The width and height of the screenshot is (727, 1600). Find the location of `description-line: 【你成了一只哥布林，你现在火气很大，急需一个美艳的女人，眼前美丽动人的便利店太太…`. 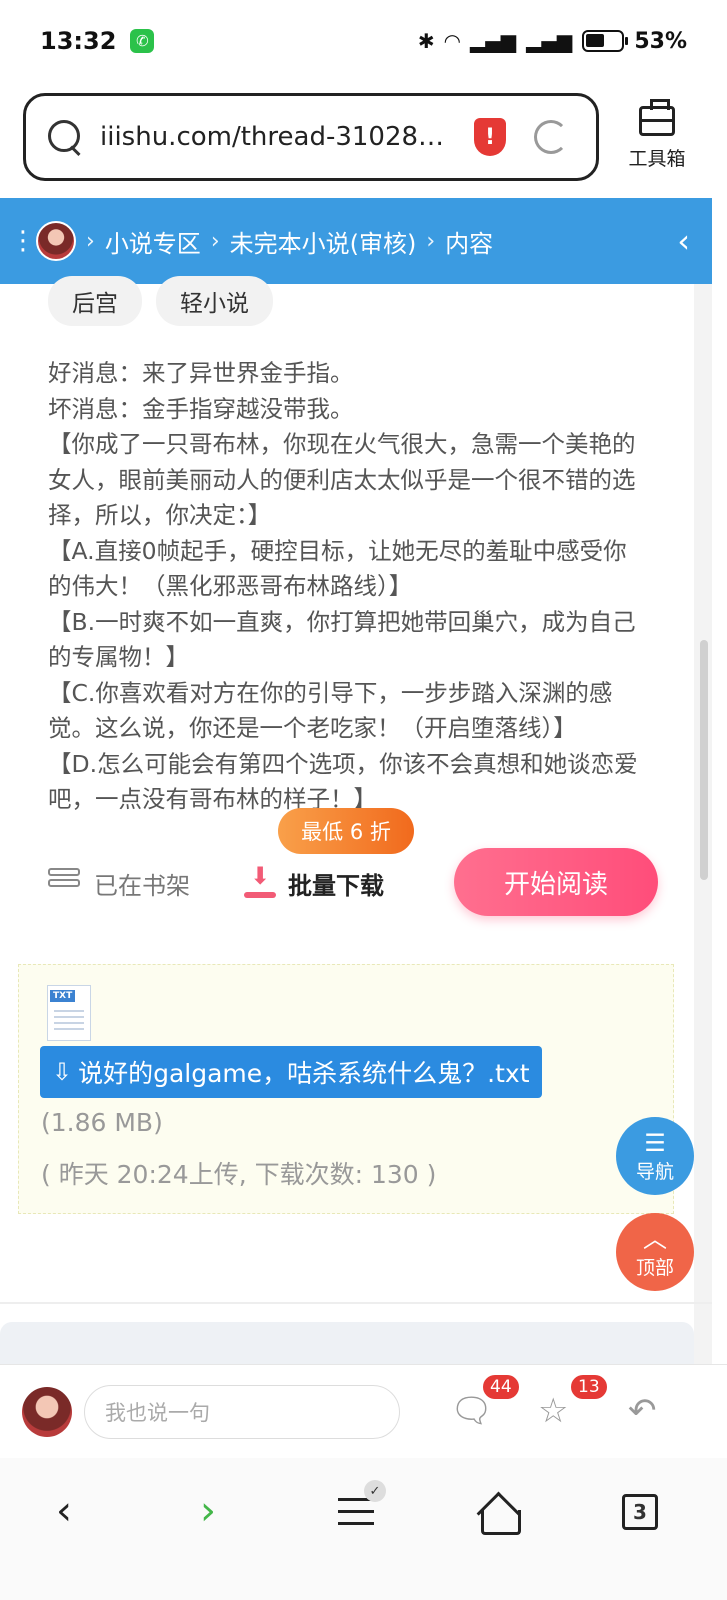

description-line: 【你成了一只哥布林，你现在火气很大，急需一个美艳的女人，眼前美丽动人的便利店太太… is located at coordinates (342, 479).